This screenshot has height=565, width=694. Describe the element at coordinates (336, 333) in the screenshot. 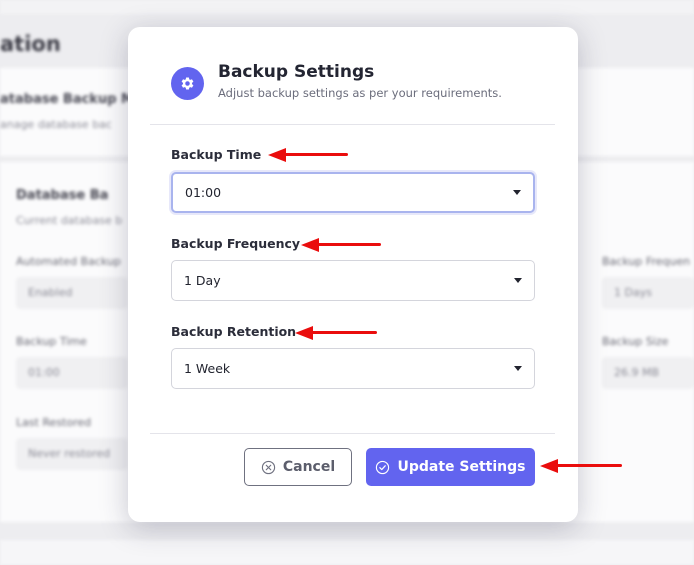

I see `annotation-arrow-backup-retention` at that location.